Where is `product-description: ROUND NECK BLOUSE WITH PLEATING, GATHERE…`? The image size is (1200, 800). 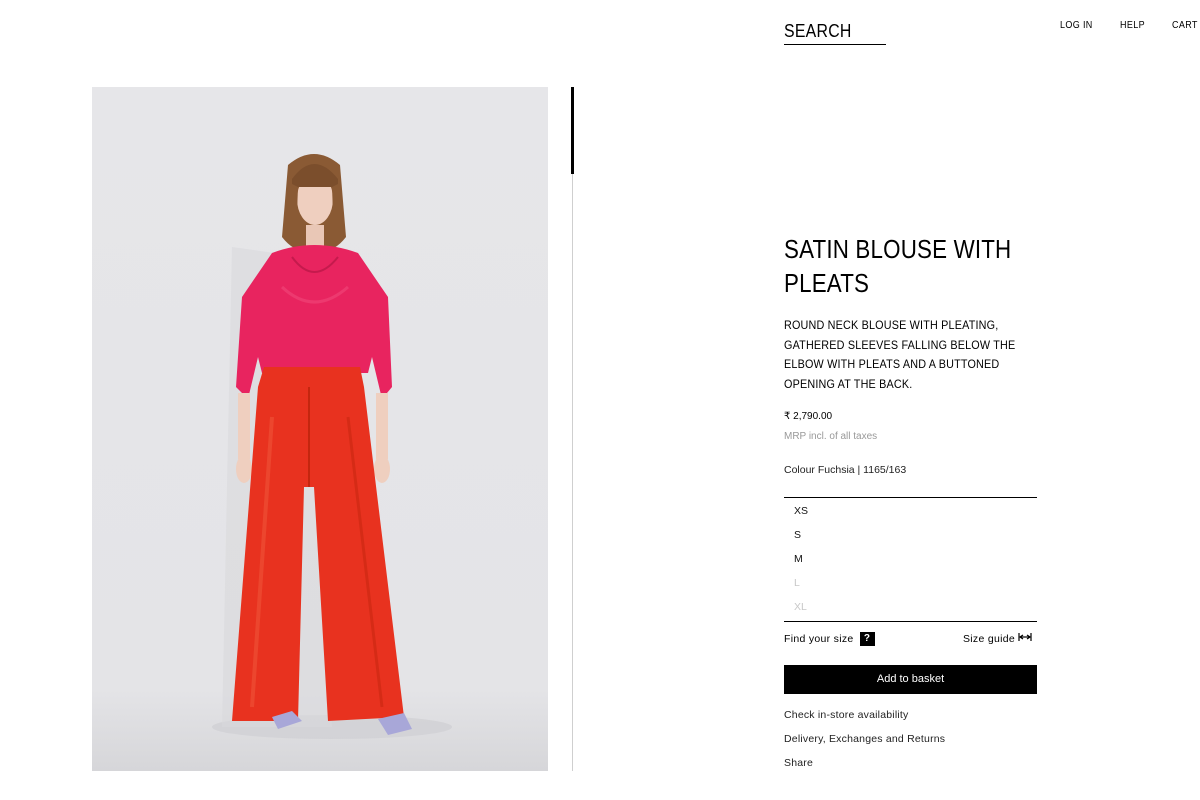 product-description: ROUND NECK BLOUSE WITH PLEATING, GATHERE… is located at coordinates (900, 354).